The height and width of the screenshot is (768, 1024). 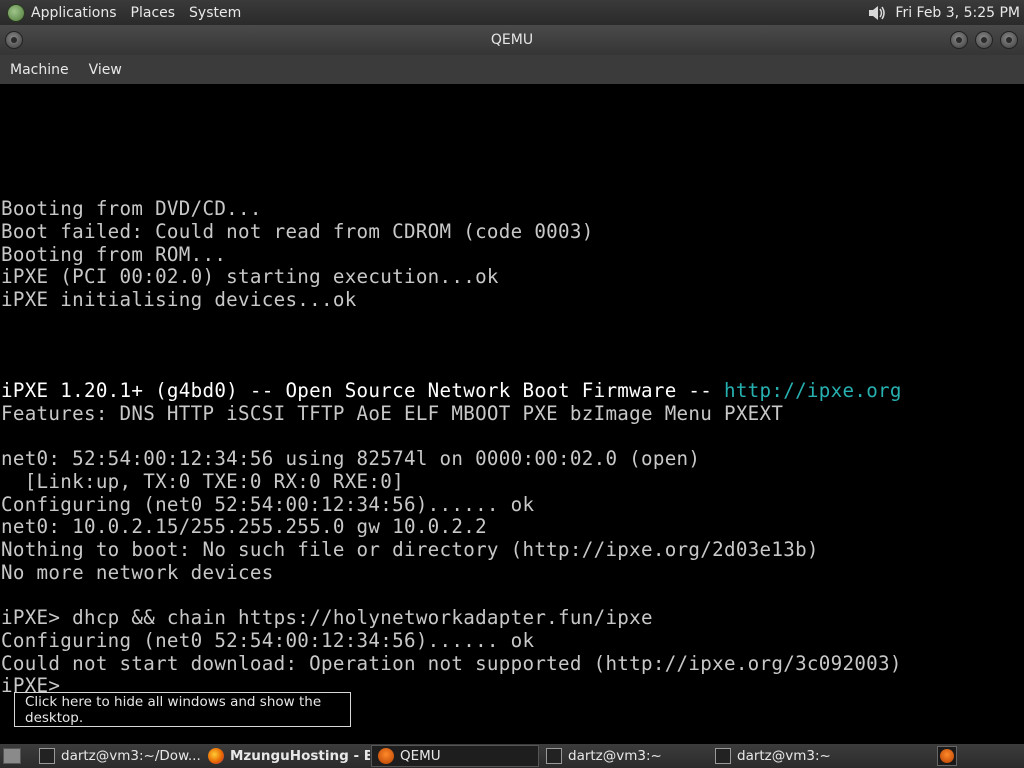 I want to click on tray-qemu-icon, so click(x=947, y=756).